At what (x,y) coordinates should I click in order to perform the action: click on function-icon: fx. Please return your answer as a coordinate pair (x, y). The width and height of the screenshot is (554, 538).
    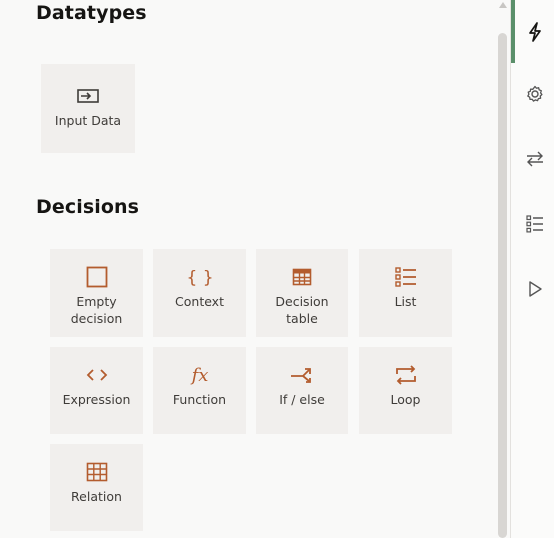
    Looking at the image, I should click on (200, 375).